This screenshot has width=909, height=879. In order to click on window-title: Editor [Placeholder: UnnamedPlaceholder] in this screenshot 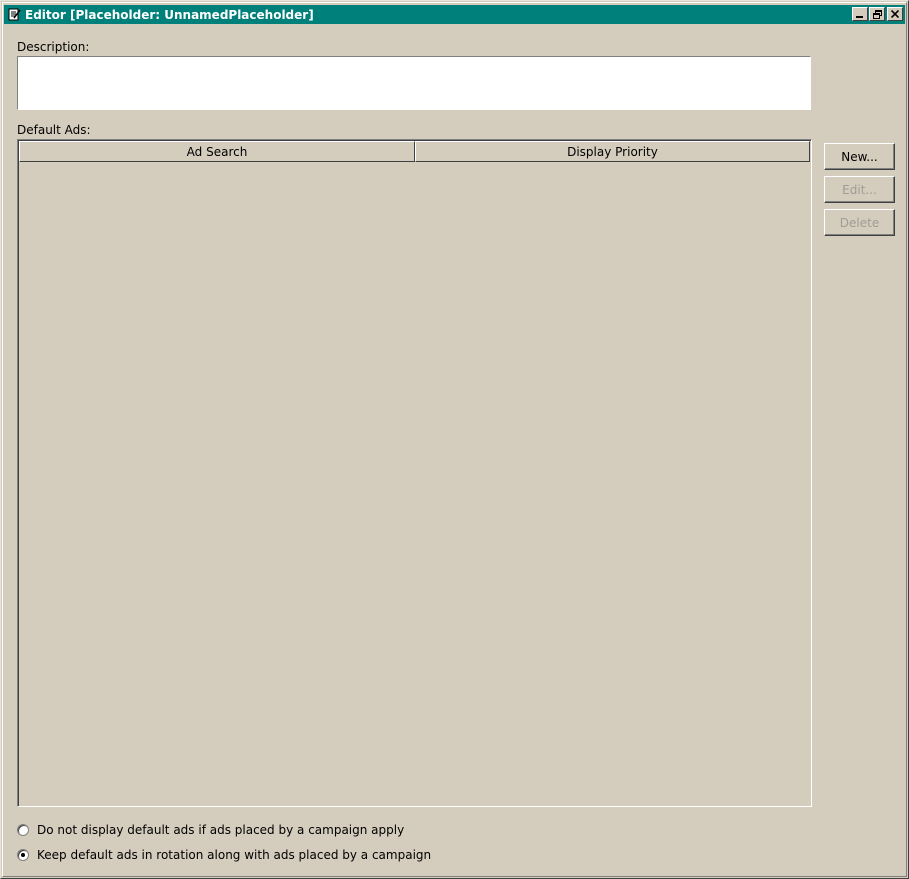, I will do `click(169, 14)`.